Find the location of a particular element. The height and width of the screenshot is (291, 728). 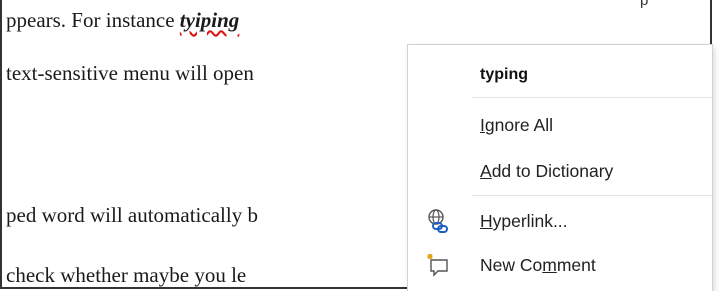

add-to-dictionary-item: Add to Dictionary is located at coordinates (560, 171).